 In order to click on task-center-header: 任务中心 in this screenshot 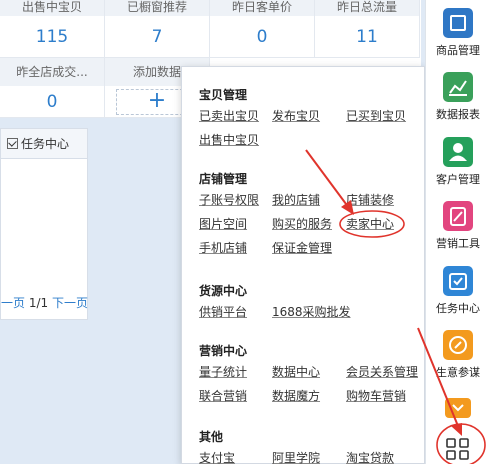, I will do `click(44, 144)`.